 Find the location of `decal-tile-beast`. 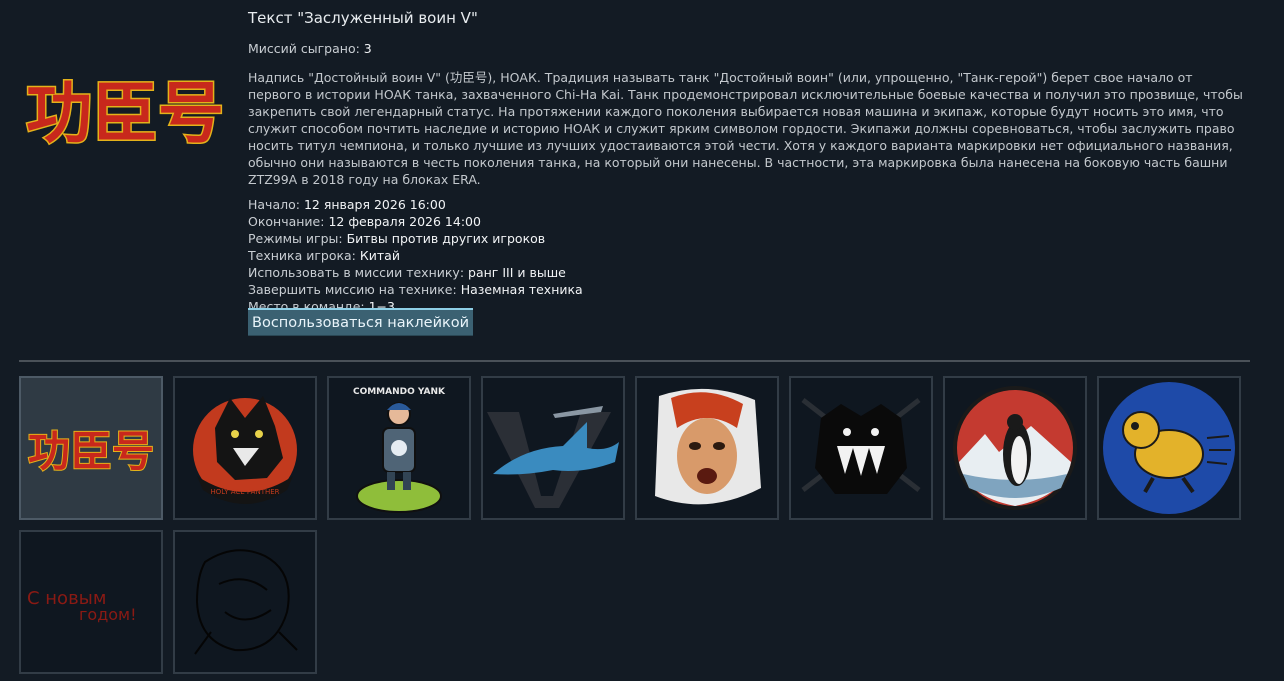

decal-tile-beast is located at coordinates (861, 448).